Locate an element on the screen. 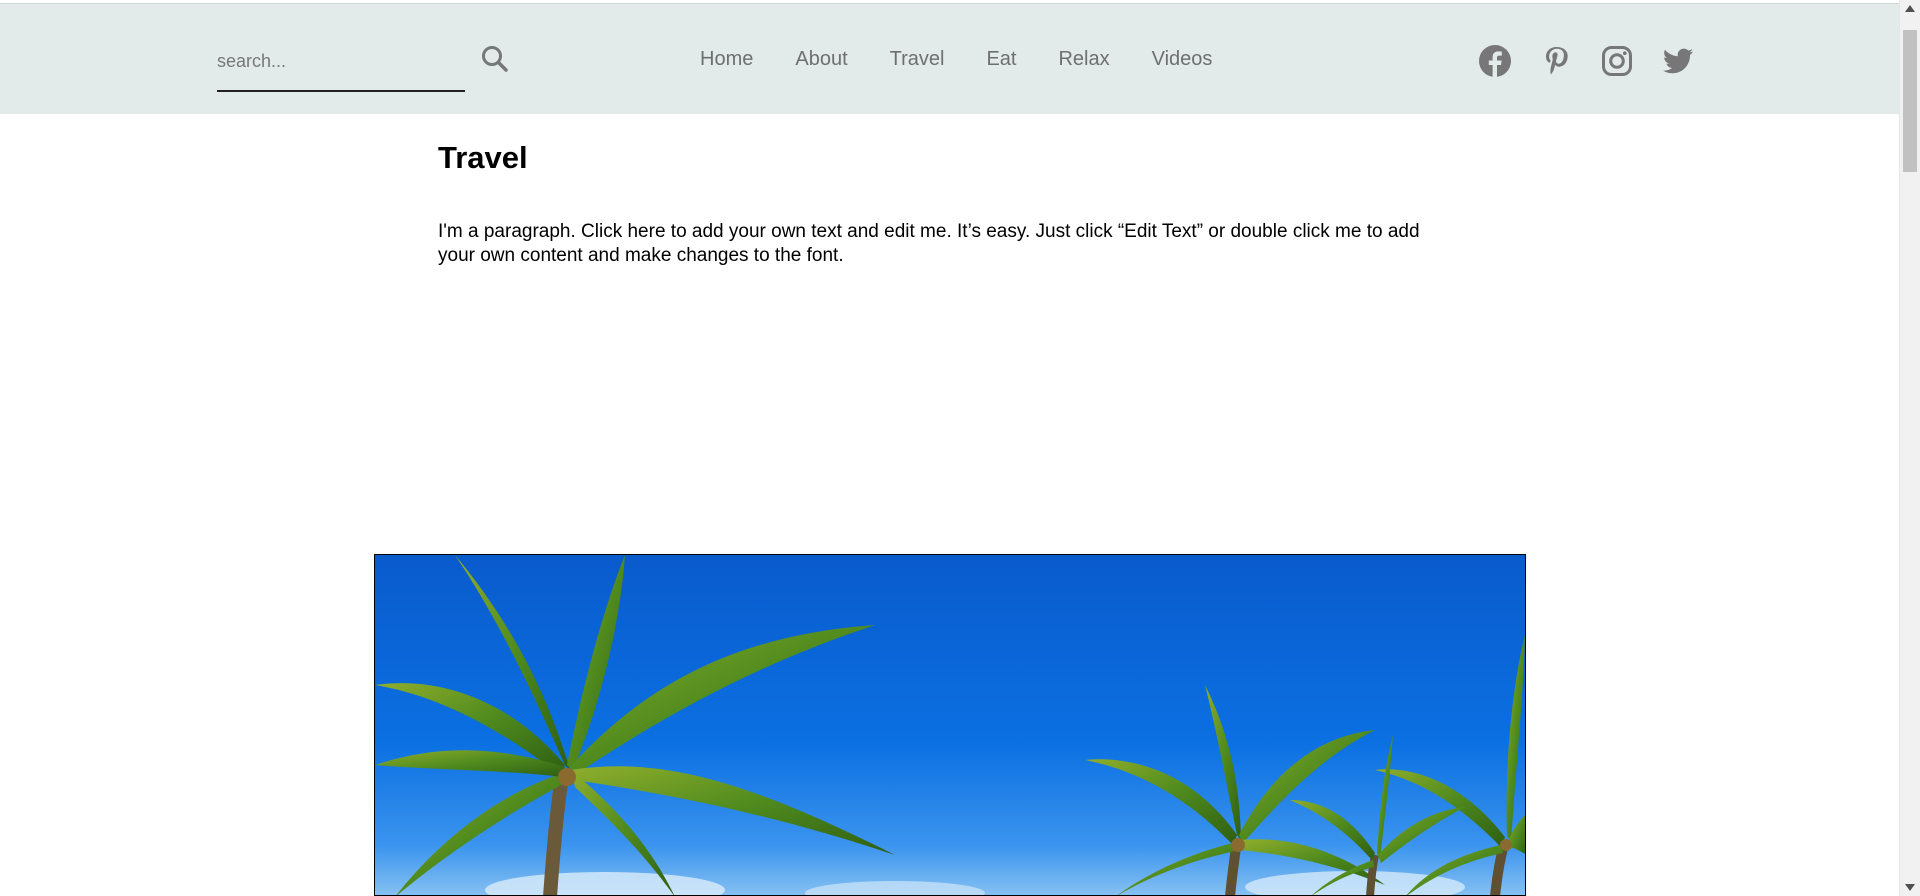 The width and height of the screenshot is (1920, 896). scroll-thumb is located at coordinates (1910, 101).